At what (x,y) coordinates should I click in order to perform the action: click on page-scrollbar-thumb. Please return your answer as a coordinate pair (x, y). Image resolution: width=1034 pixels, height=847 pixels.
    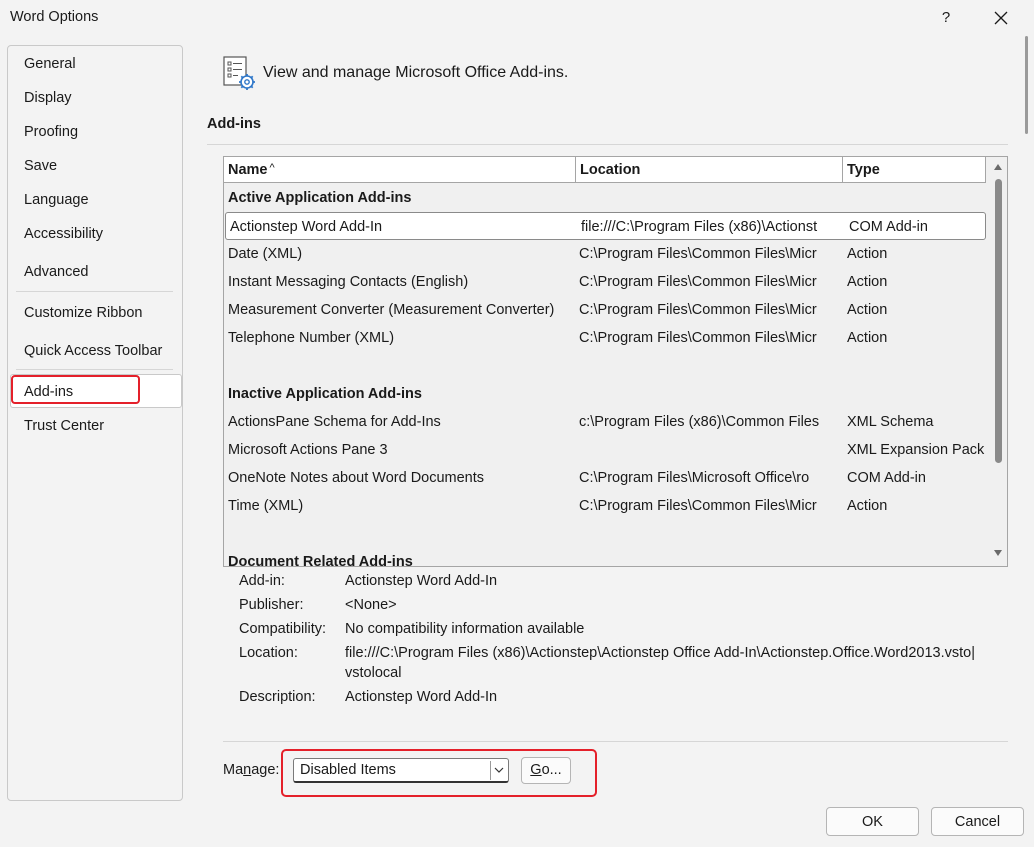
    Looking at the image, I should click on (1026, 85).